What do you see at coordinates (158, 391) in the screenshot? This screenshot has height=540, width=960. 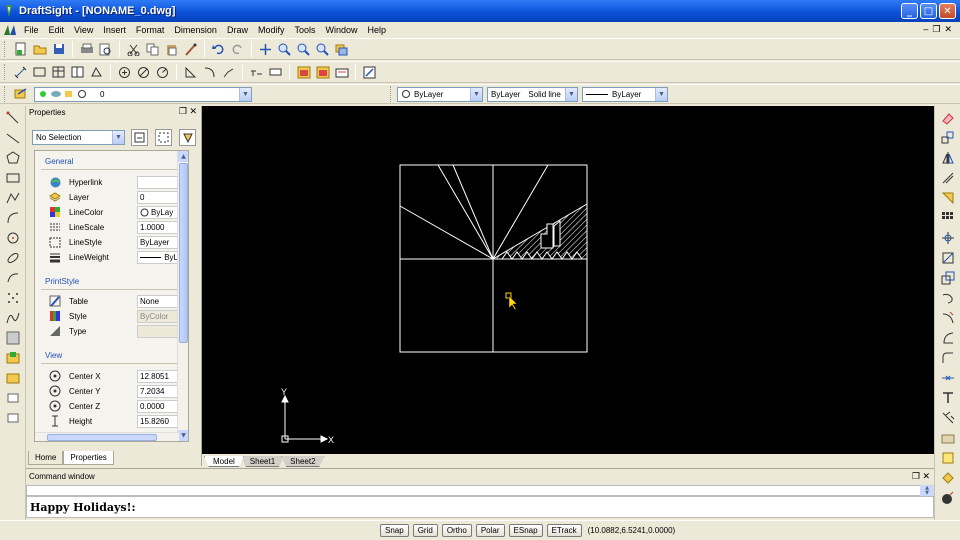 I see `property-value: 7.2034` at bounding box center [158, 391].